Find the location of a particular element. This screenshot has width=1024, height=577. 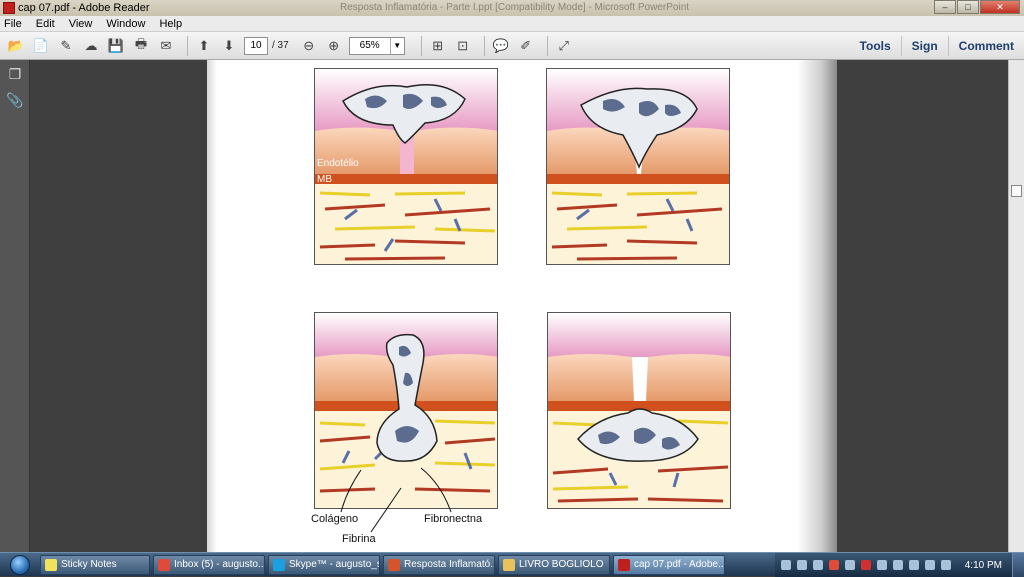

menu-file: File is located at coordinates (13, 24).